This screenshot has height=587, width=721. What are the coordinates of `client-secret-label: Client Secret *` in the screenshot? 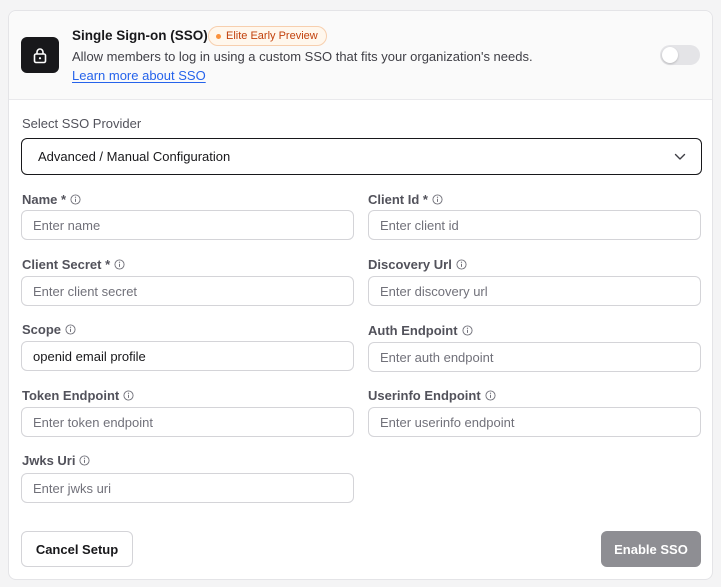 It's located at (73, 264).